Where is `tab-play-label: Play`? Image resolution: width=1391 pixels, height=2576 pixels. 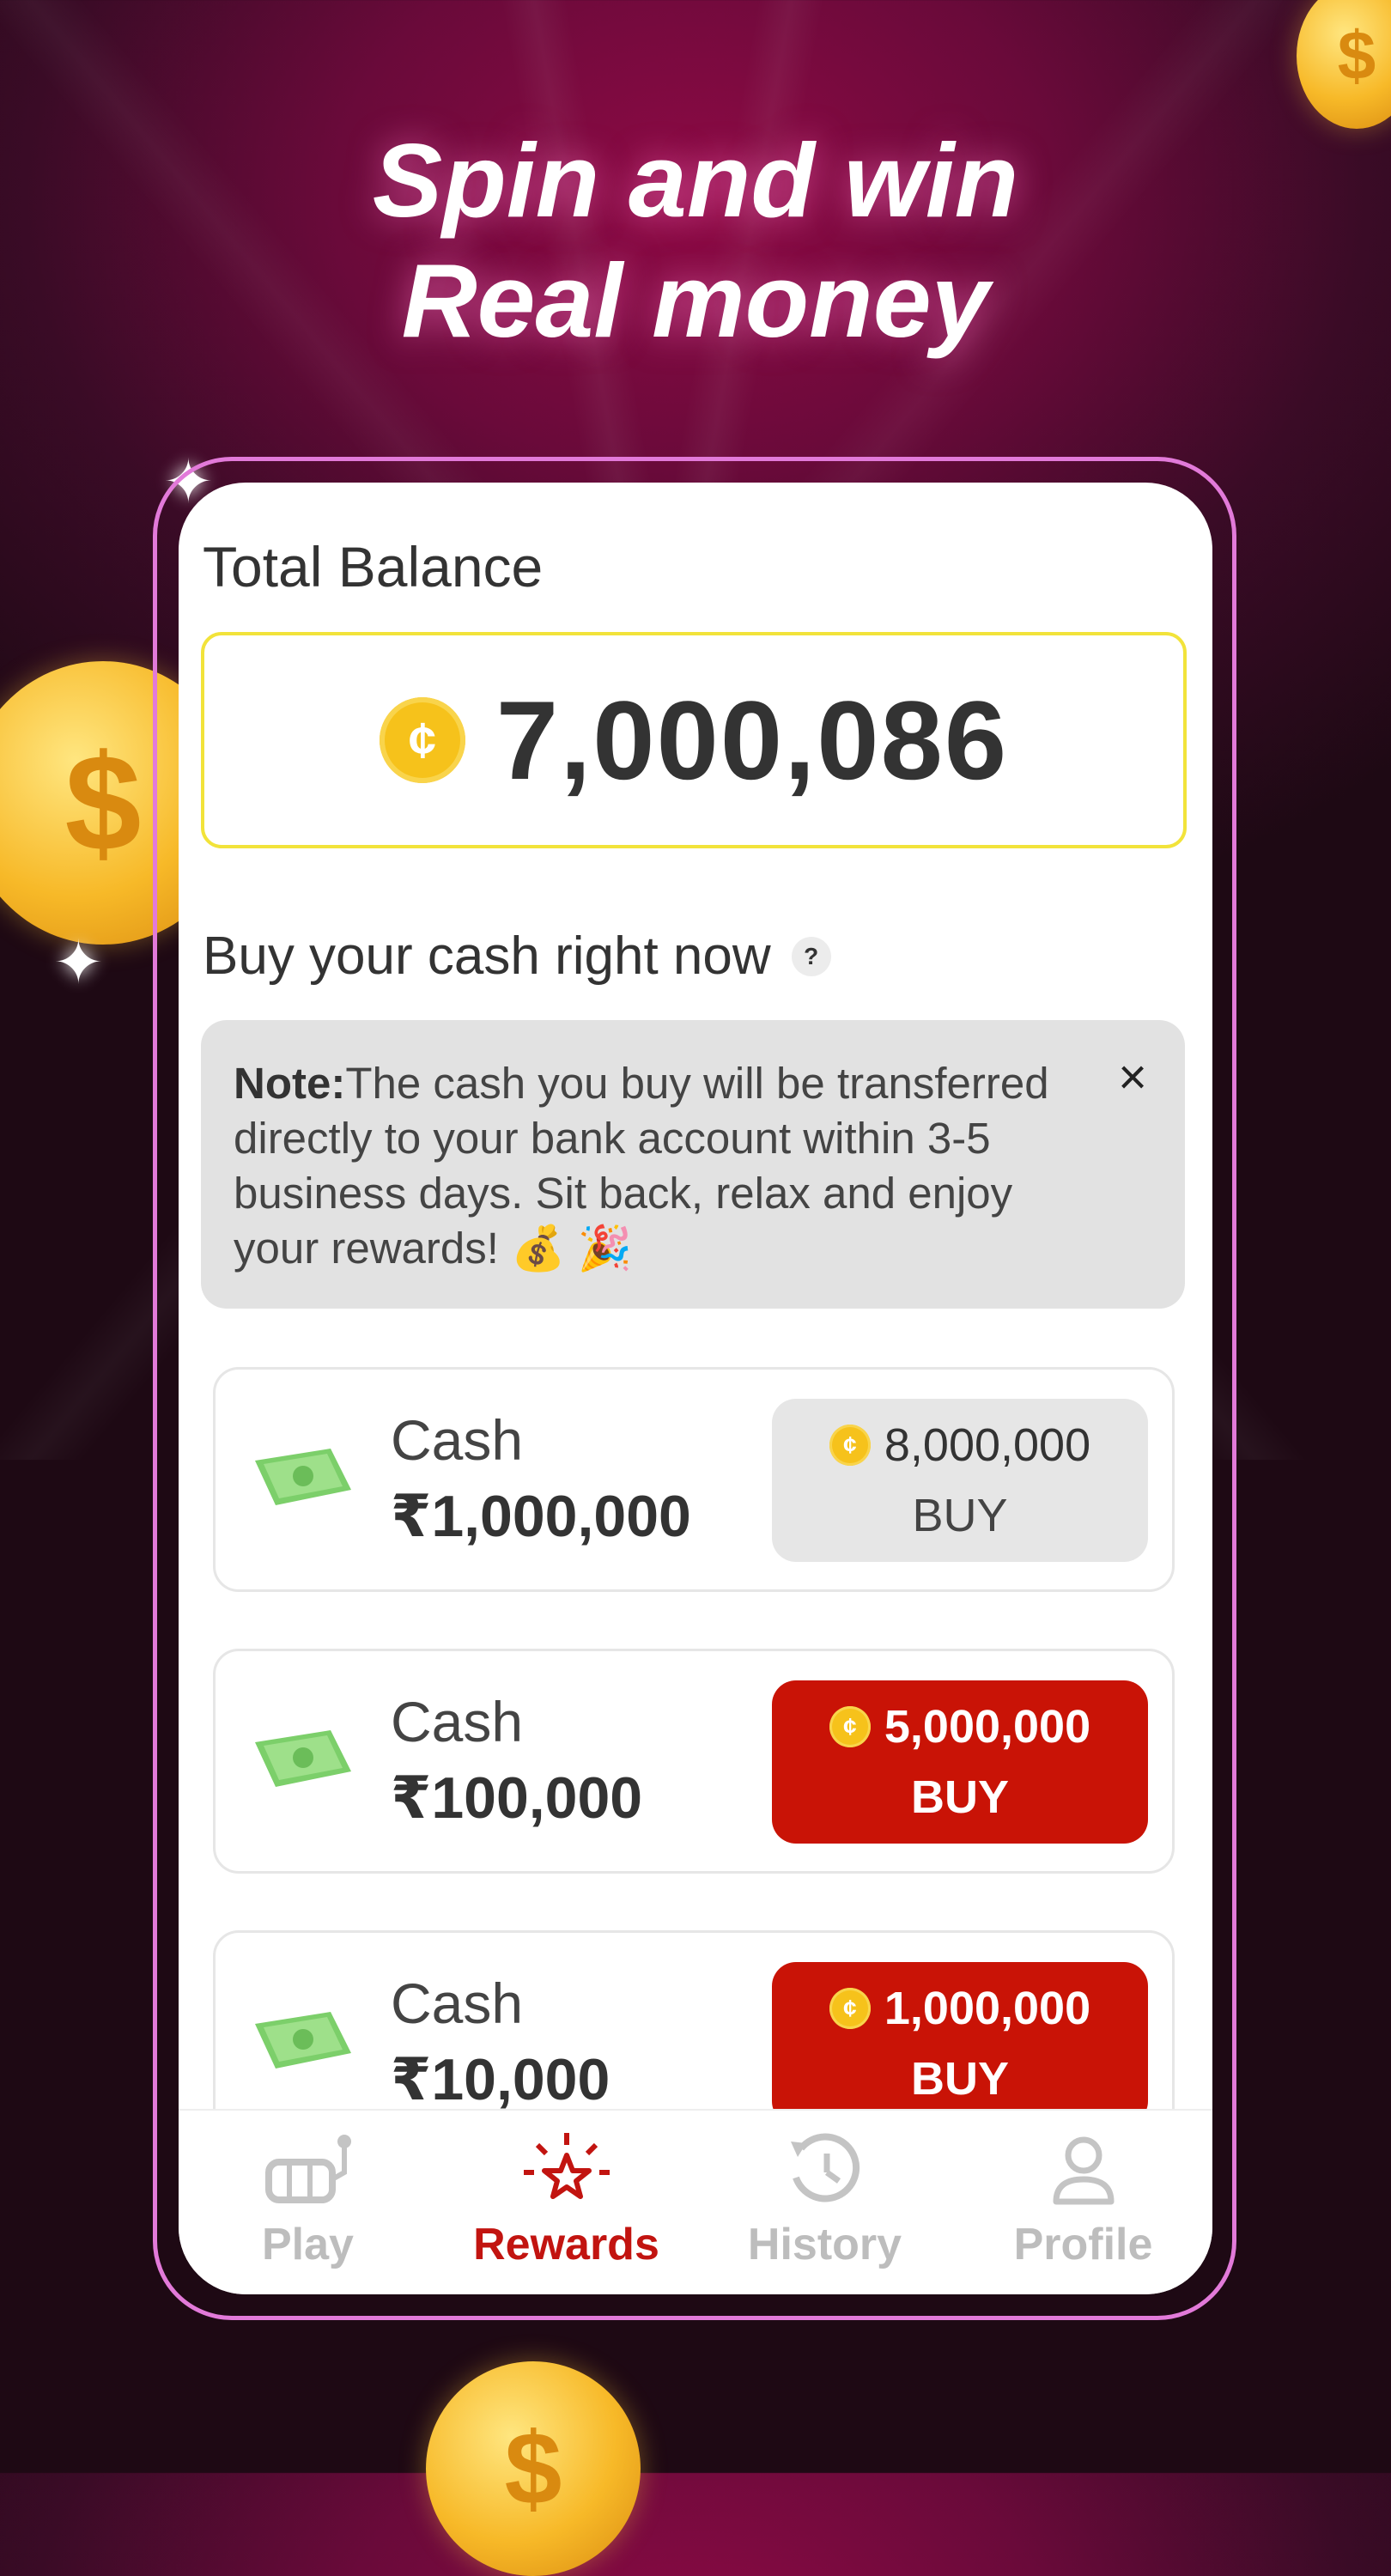 tab-play-label: Play is located at coordinates (308, 2244).